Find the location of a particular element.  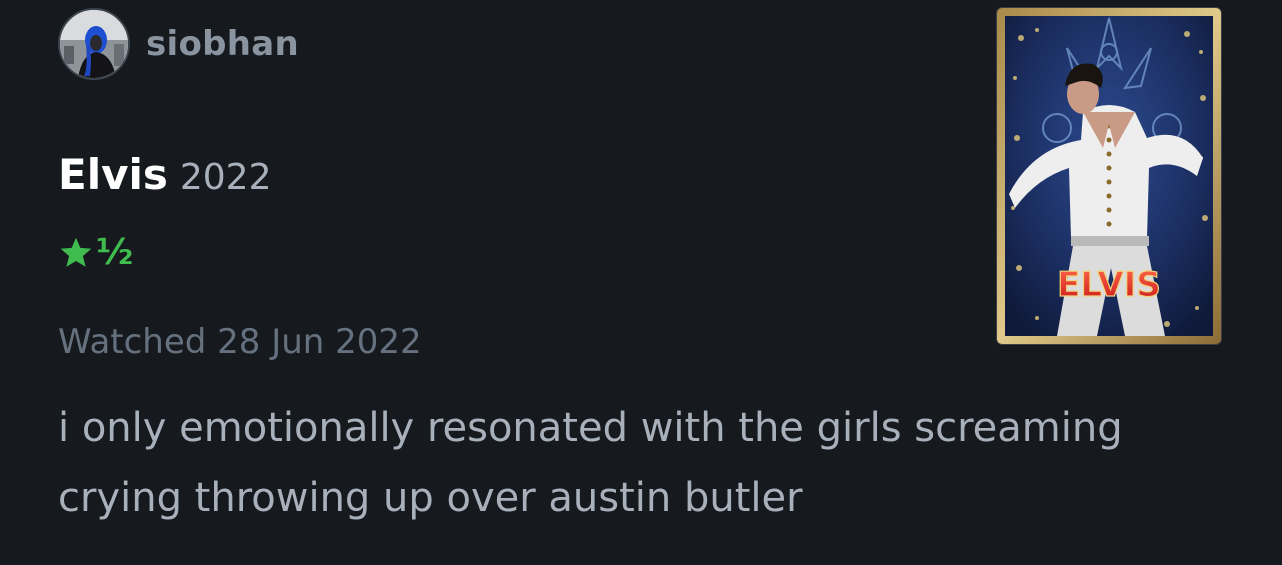

star-rating: ½ is located at coordinates (95, 253).